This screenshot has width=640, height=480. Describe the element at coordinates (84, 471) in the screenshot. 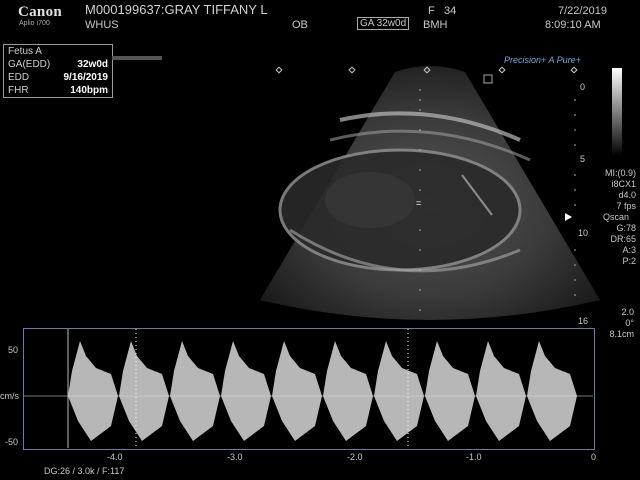

I see `doppler-footer: DG:26 / 3.0k / F:117` at that location.